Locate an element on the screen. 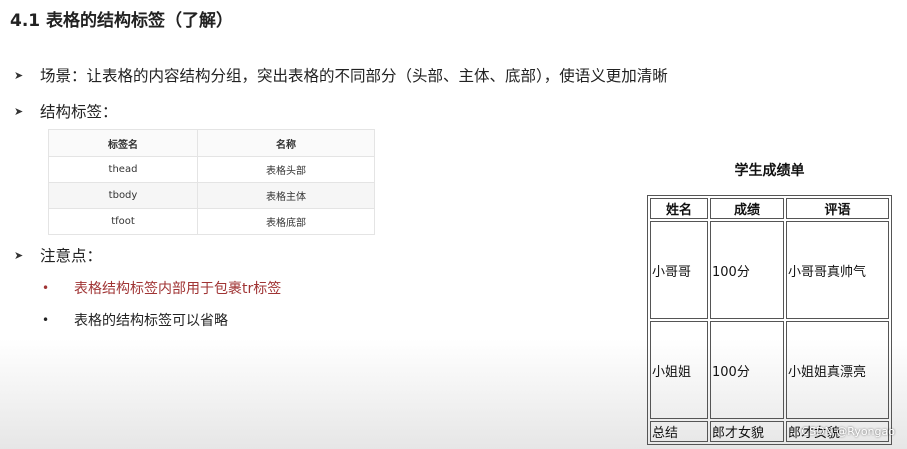 The height and width of the screenshot is (449, 907). score-table-header-row: 姓名 成绩 评语 is located at coordinates (769, 208).